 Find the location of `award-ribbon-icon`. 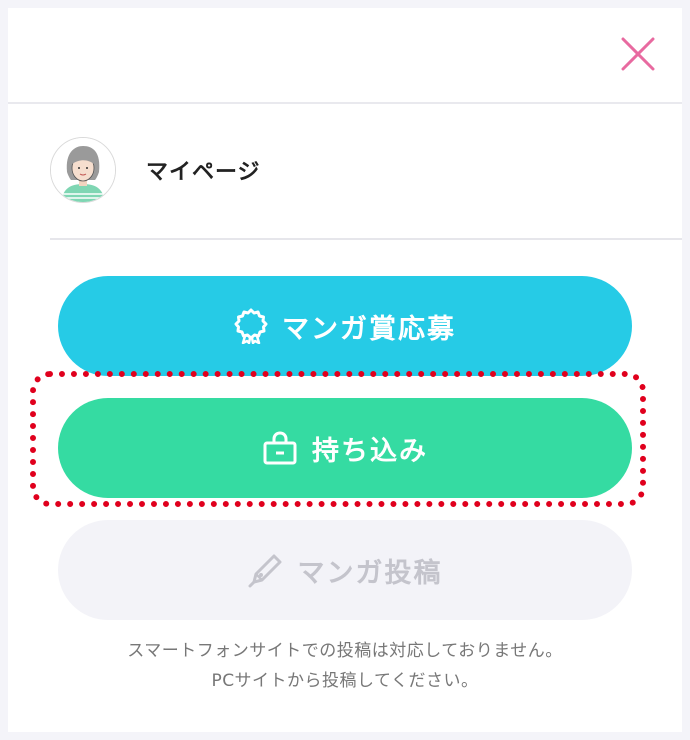

award-ribbon-icon is located at coordinates (251, 326).